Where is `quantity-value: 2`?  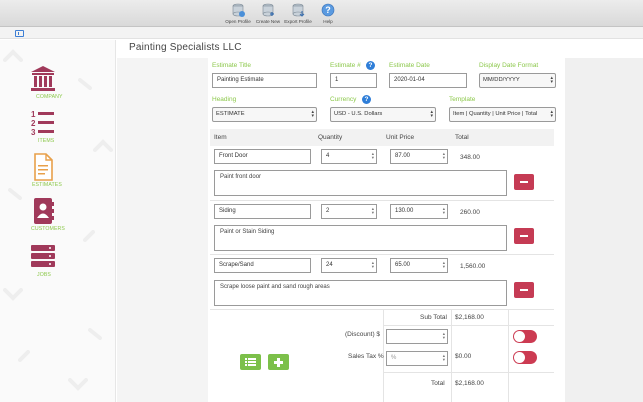
quantity-value: 2 is located at coordinates (328, 211).